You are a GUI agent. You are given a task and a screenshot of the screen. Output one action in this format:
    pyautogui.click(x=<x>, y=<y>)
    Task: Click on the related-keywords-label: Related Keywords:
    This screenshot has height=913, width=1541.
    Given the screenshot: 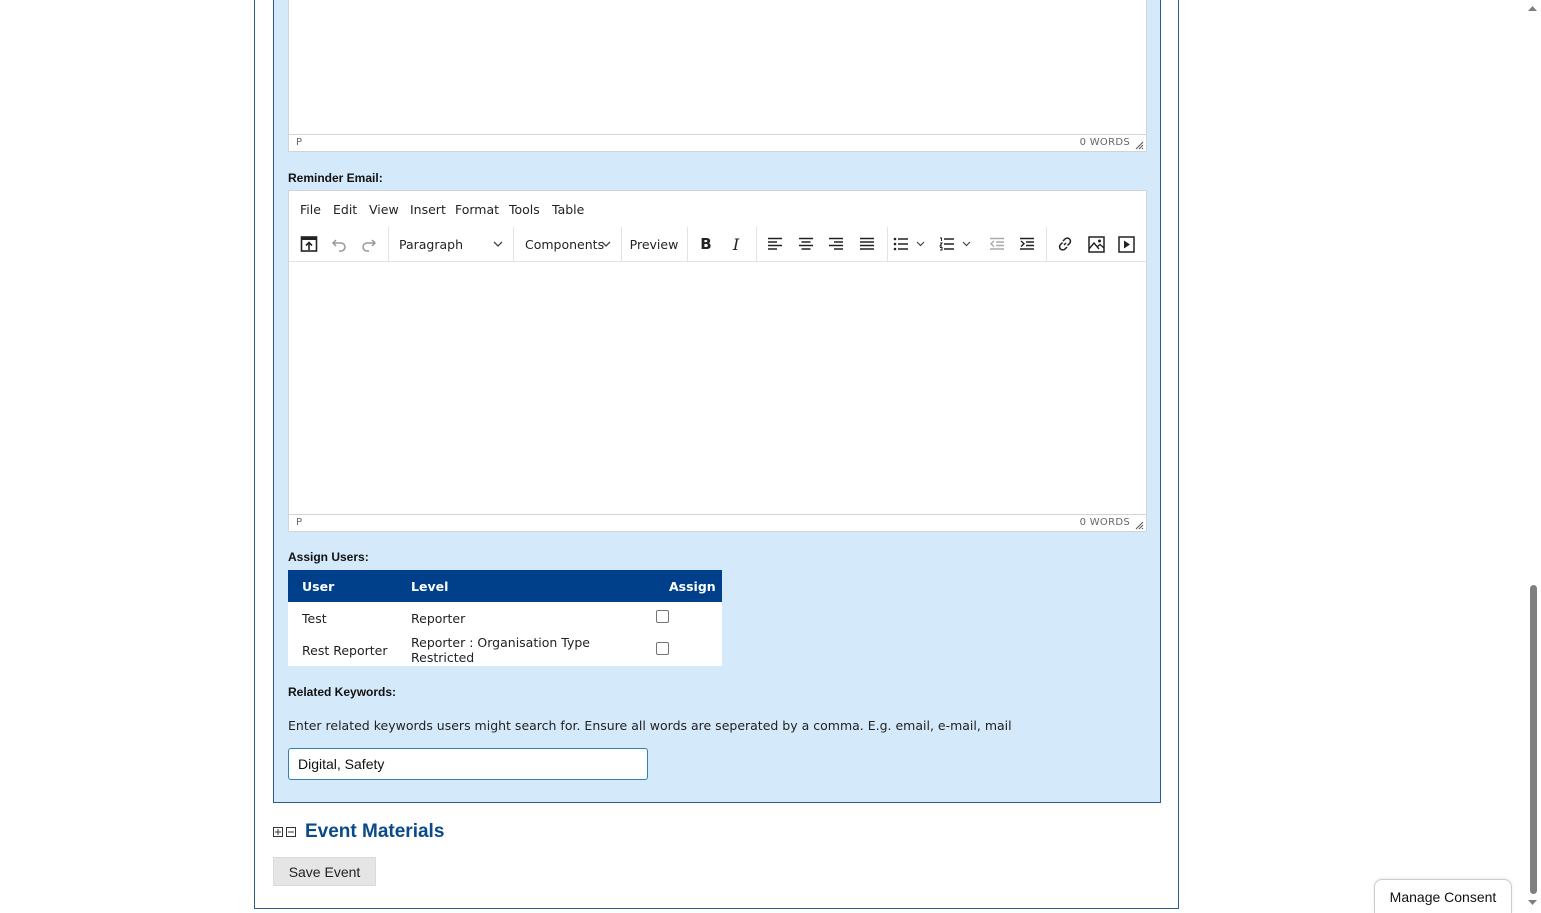 What is the action you would take?
    pyautogui.click(x=342, y=692)
    